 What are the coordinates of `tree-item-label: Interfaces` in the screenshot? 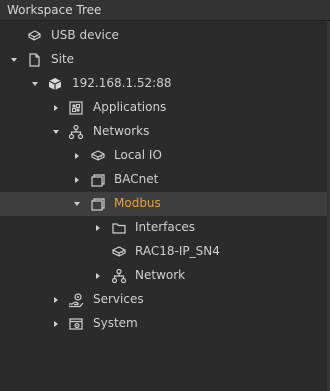 It's located at (165, 227).